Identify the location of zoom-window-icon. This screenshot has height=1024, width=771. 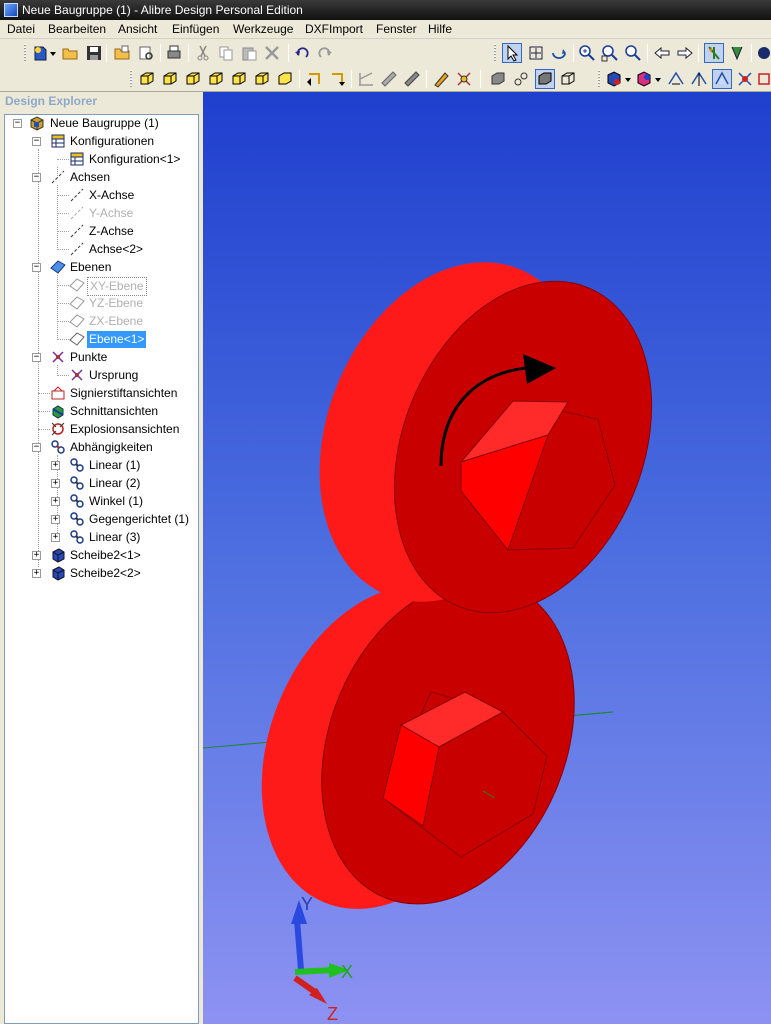
(610, 53).